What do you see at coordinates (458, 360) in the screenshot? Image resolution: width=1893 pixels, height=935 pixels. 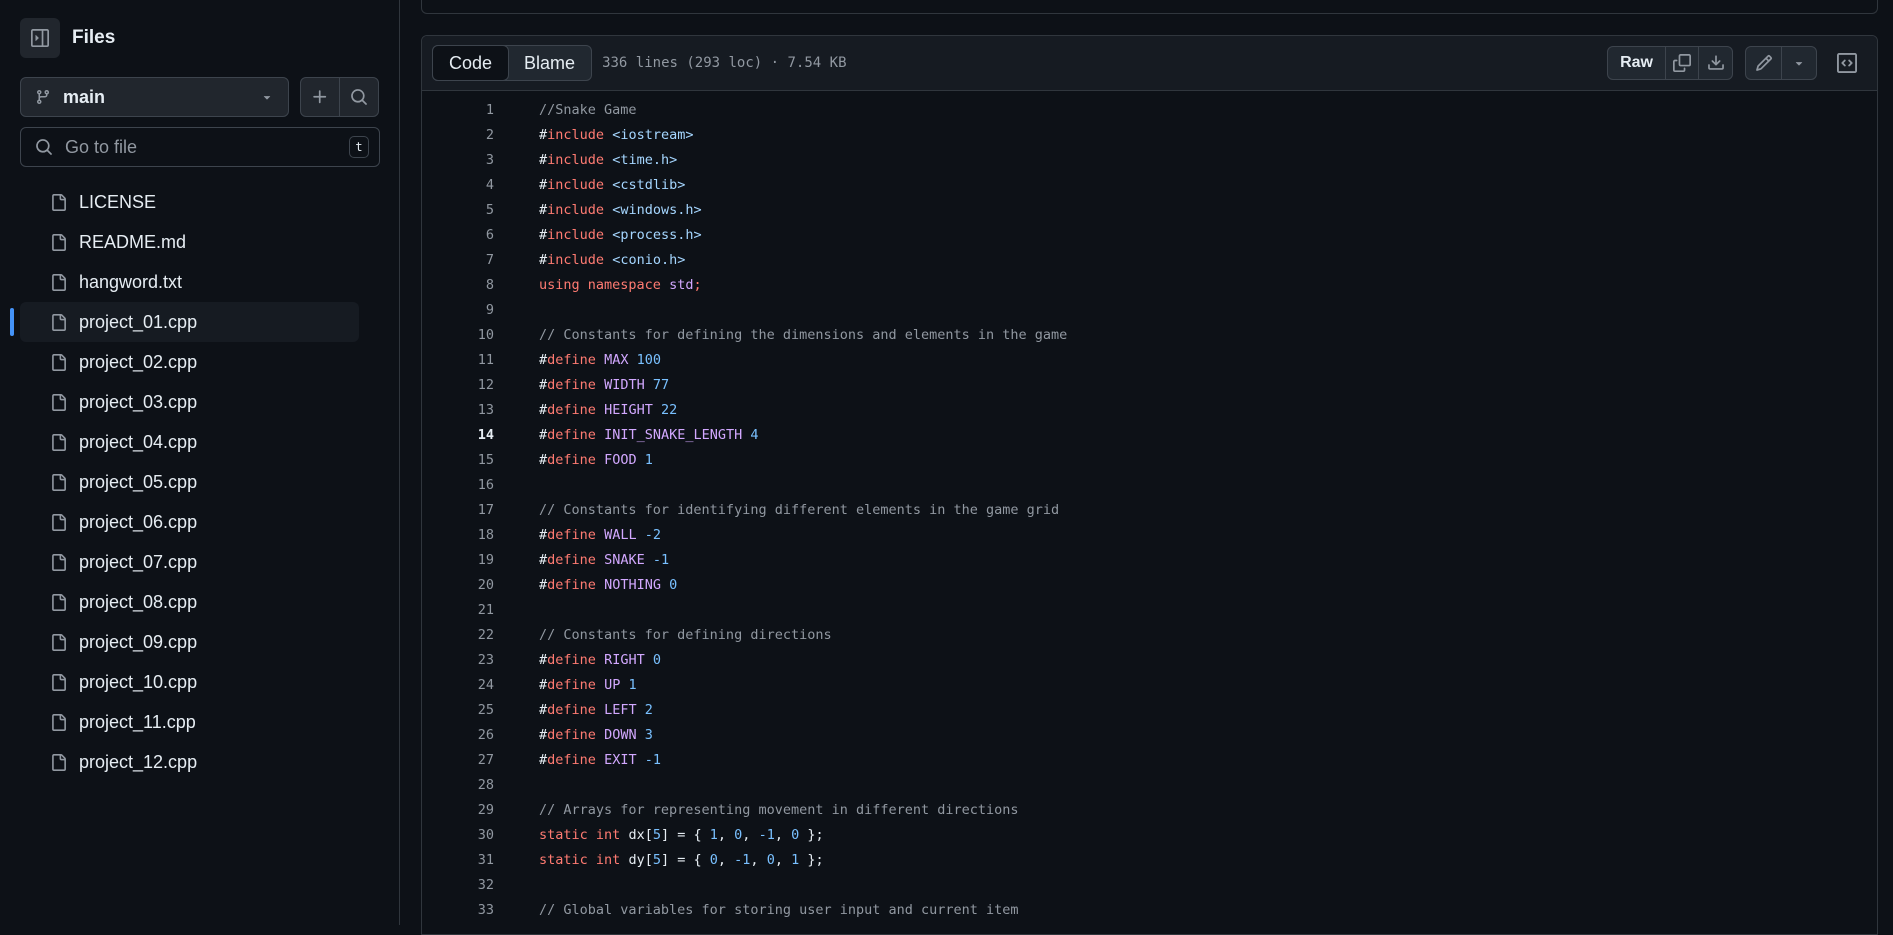 I see `line-number: 11` at bounding box center [458, 360].